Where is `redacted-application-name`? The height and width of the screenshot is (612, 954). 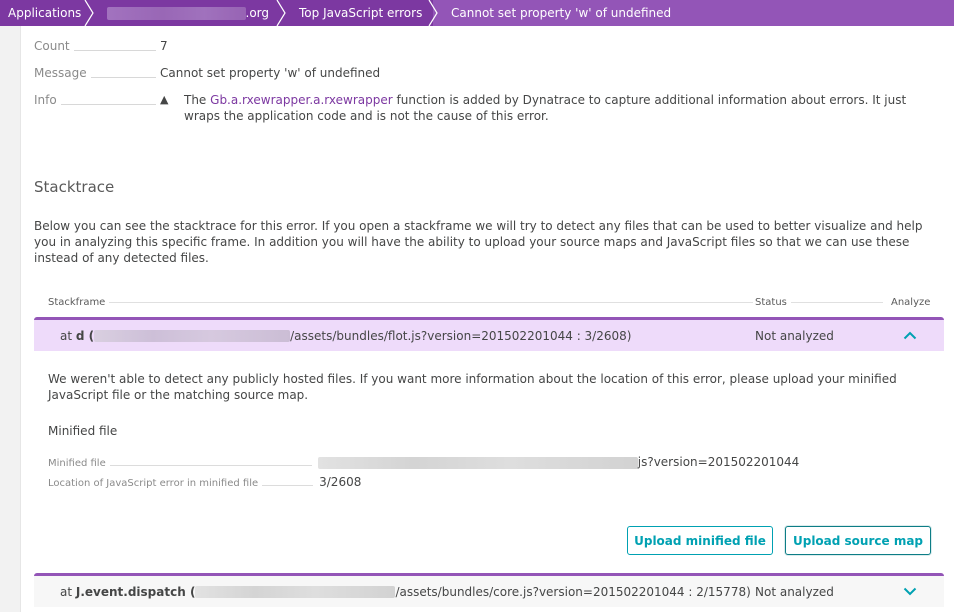 redacted-application-name is located at coordinates (176, 13).